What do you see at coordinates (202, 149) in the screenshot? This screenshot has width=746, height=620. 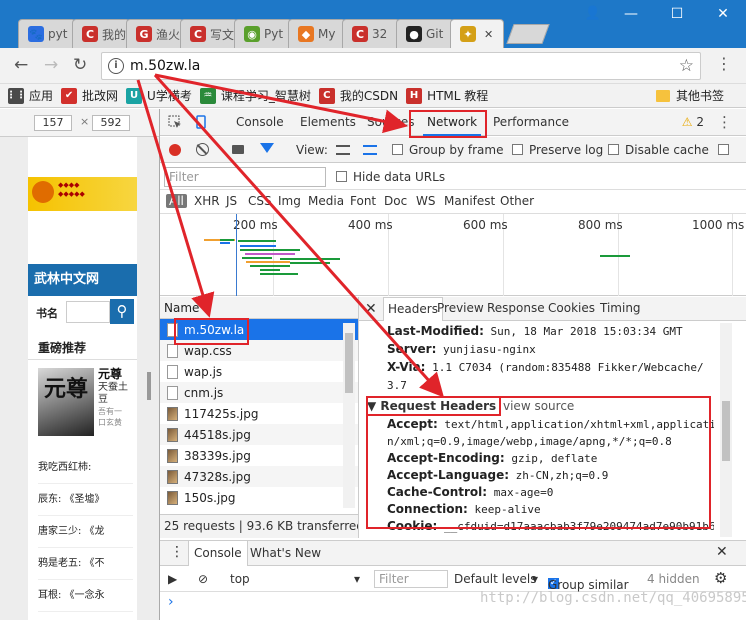 I see `clear-icon` at bounding box center [202, 149].